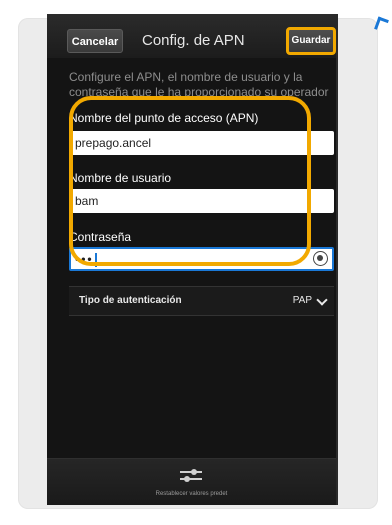 Image resolution: width=392 pixels, height=525 pixels. Describe the element at coordinates (337, 259) in the screenshot. I see `screen-edge` at that location.